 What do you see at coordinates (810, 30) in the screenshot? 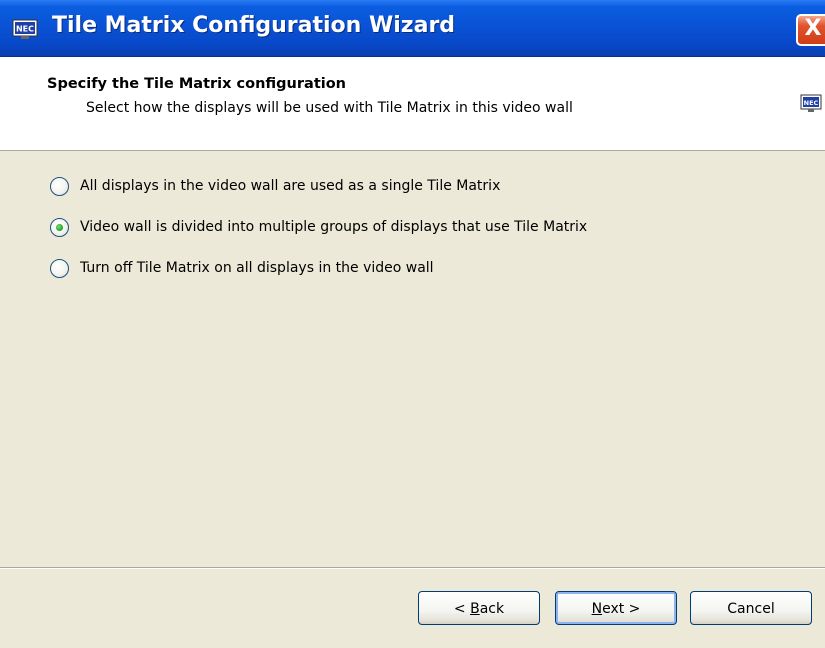
I see `close-button: X` at bounding box center [810, 30].